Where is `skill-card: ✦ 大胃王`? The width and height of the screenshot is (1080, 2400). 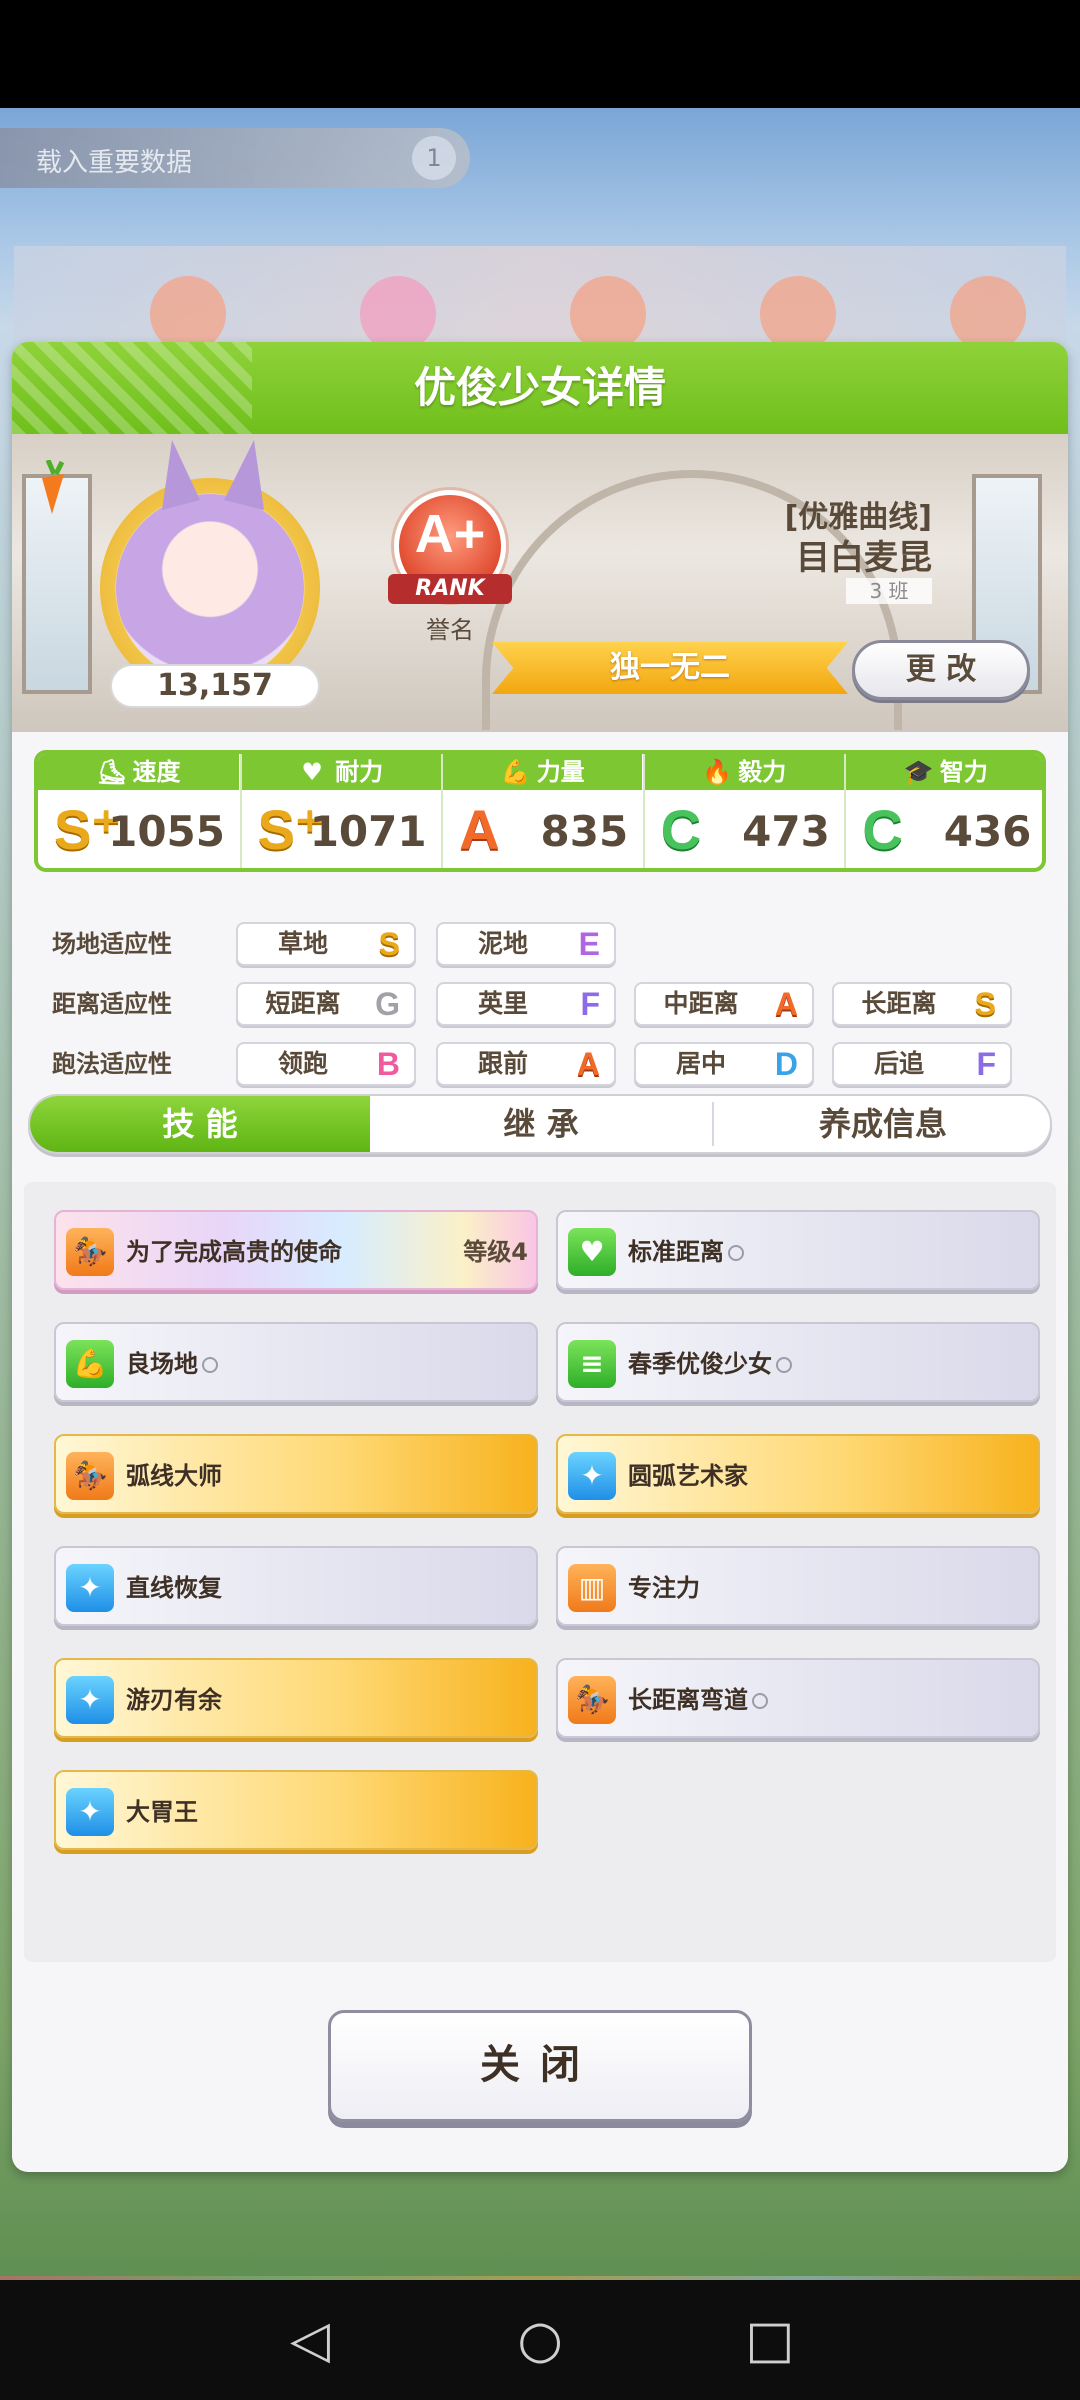
skill-card: ✦ 大胃王 is located at coordinates (296, 1810).